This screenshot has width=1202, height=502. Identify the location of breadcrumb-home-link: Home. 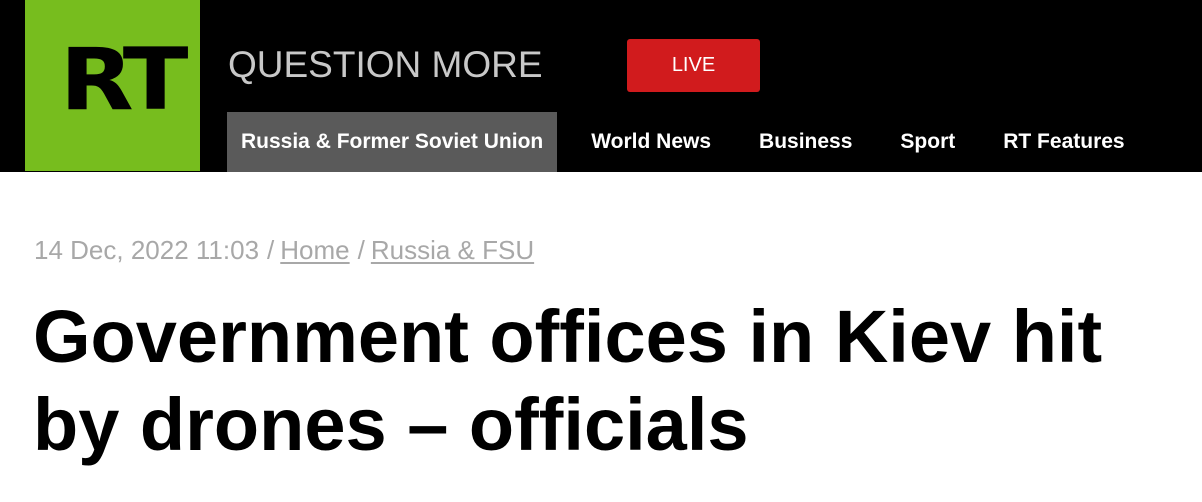
(314, 250).